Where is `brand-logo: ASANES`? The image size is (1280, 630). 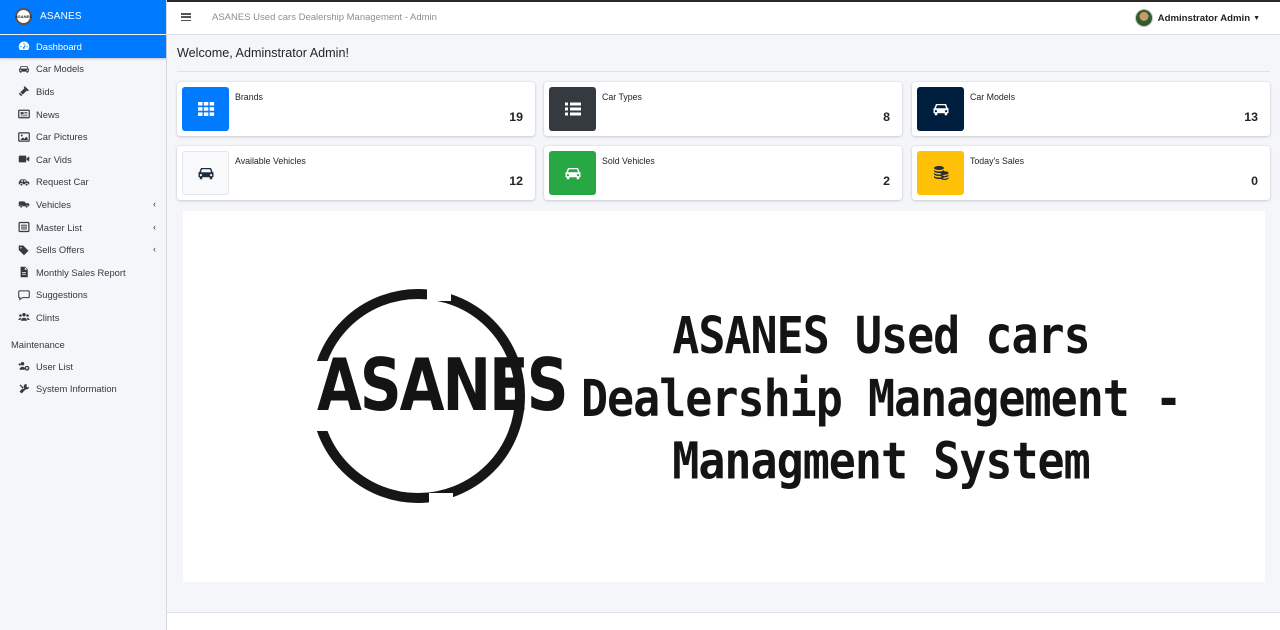 brand-logo: ASANES is located at coordinates (23, 16).